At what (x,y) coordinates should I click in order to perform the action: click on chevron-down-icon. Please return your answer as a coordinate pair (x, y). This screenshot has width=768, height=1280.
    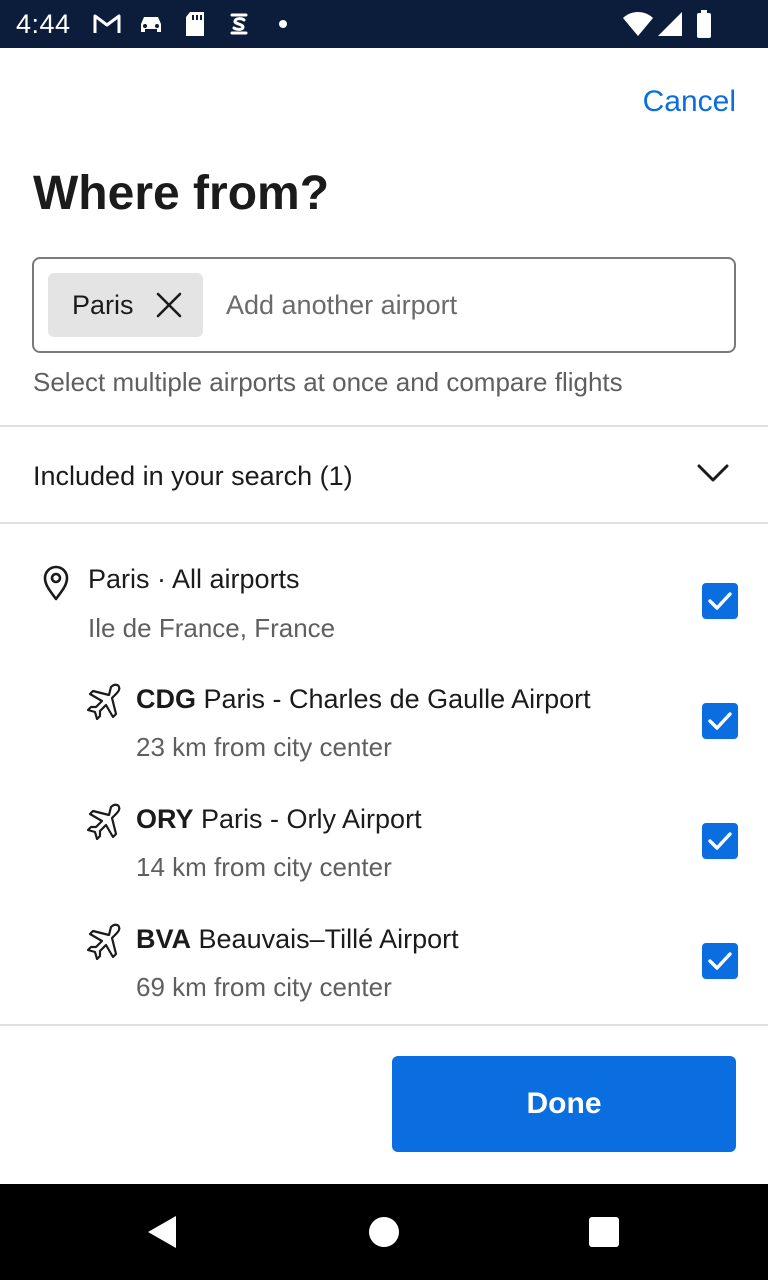
    Looking at the image, I should click on (713, 473).